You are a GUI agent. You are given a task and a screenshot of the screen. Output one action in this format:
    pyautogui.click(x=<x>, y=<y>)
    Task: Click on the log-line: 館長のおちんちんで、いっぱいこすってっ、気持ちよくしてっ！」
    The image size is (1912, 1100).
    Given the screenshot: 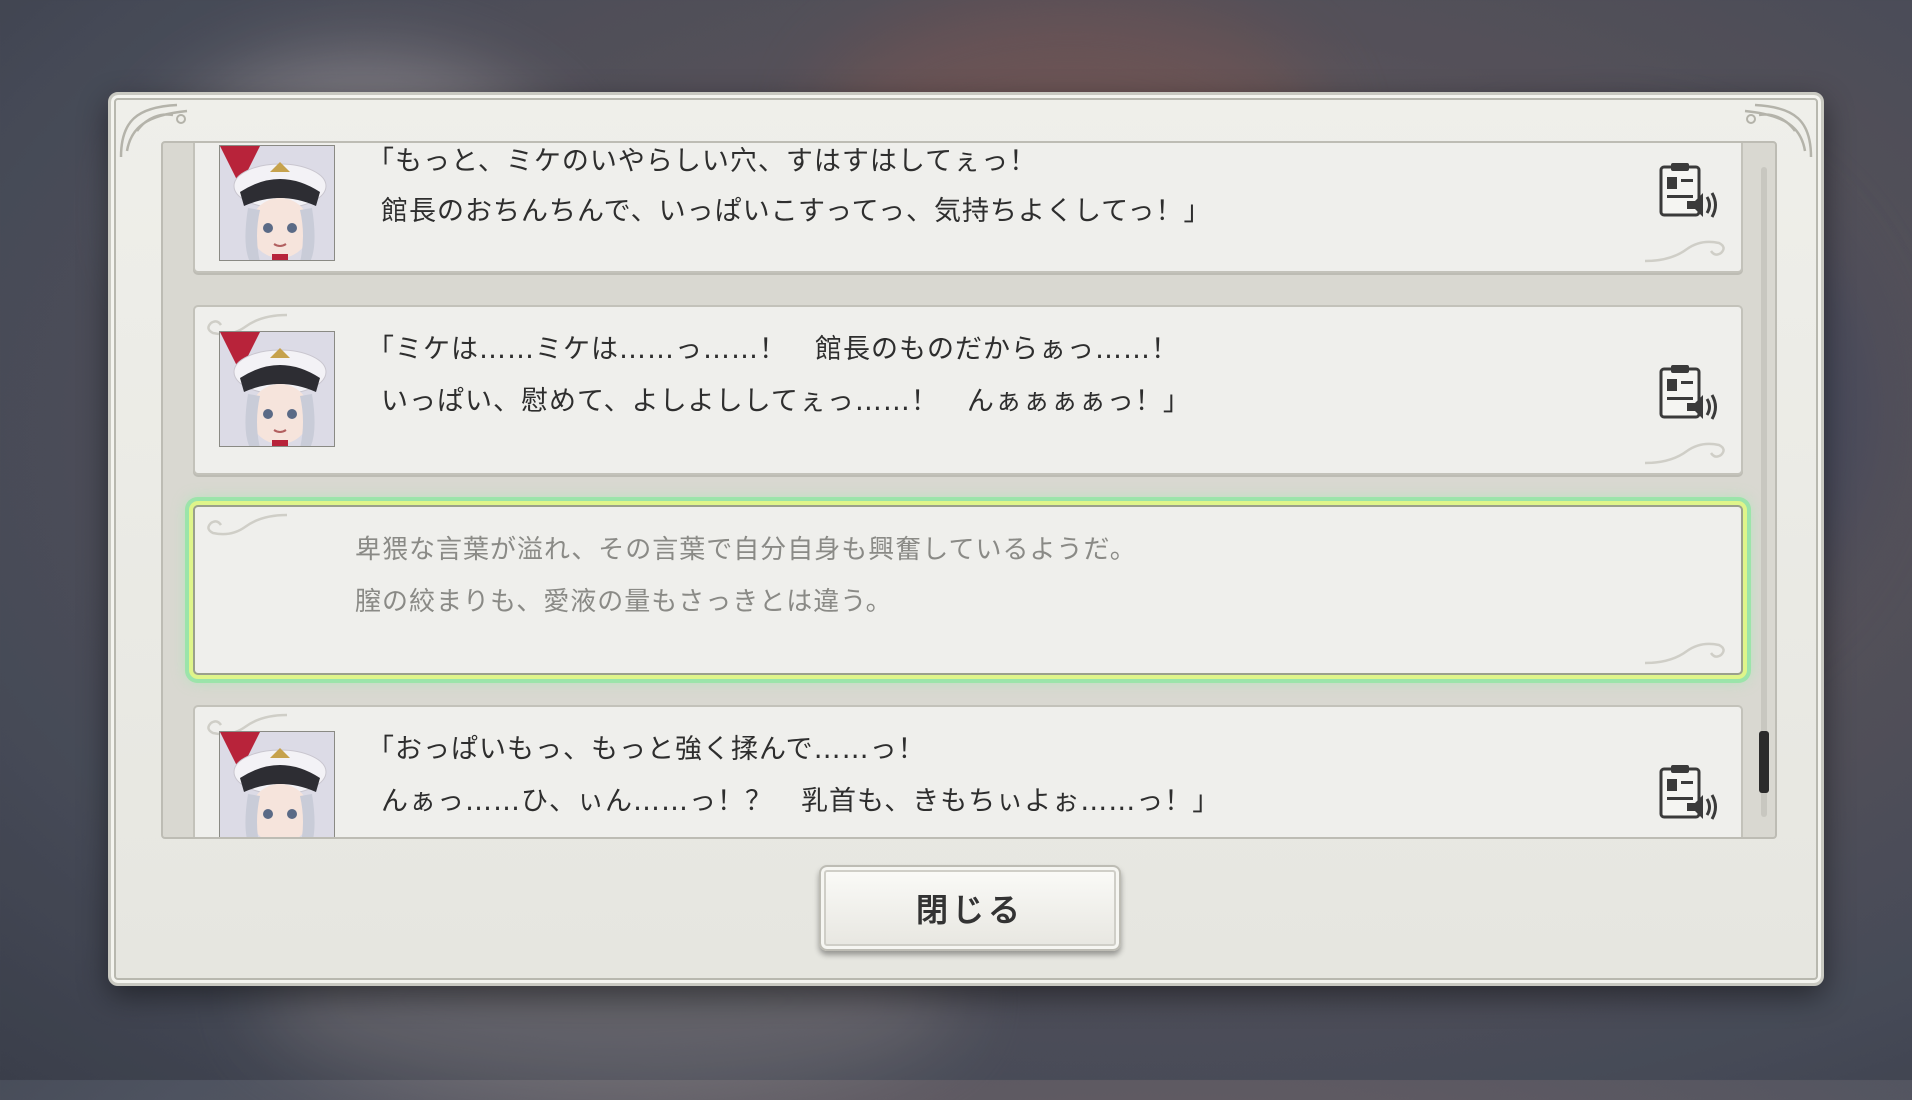 What is the action you would take?
    pyautogui.click(x=796, y=211)
    